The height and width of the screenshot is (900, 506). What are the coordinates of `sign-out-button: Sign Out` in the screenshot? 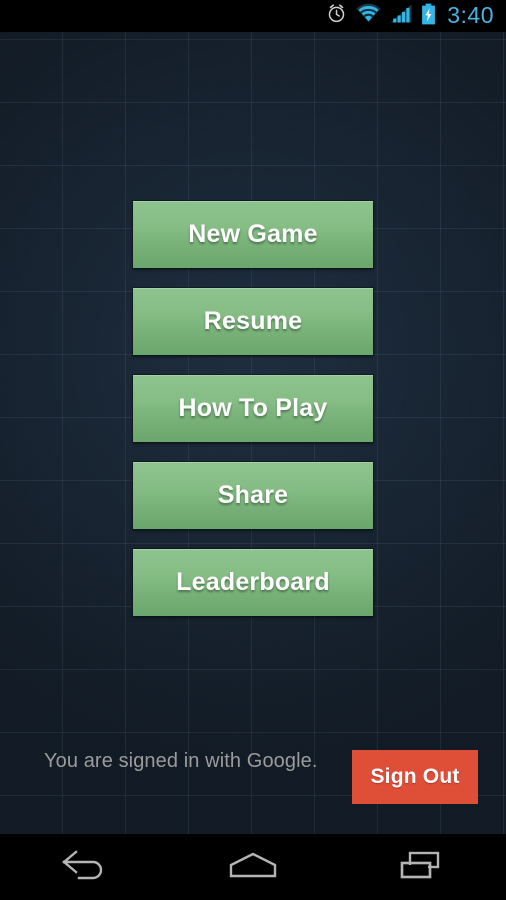 It's located at (415, 777).